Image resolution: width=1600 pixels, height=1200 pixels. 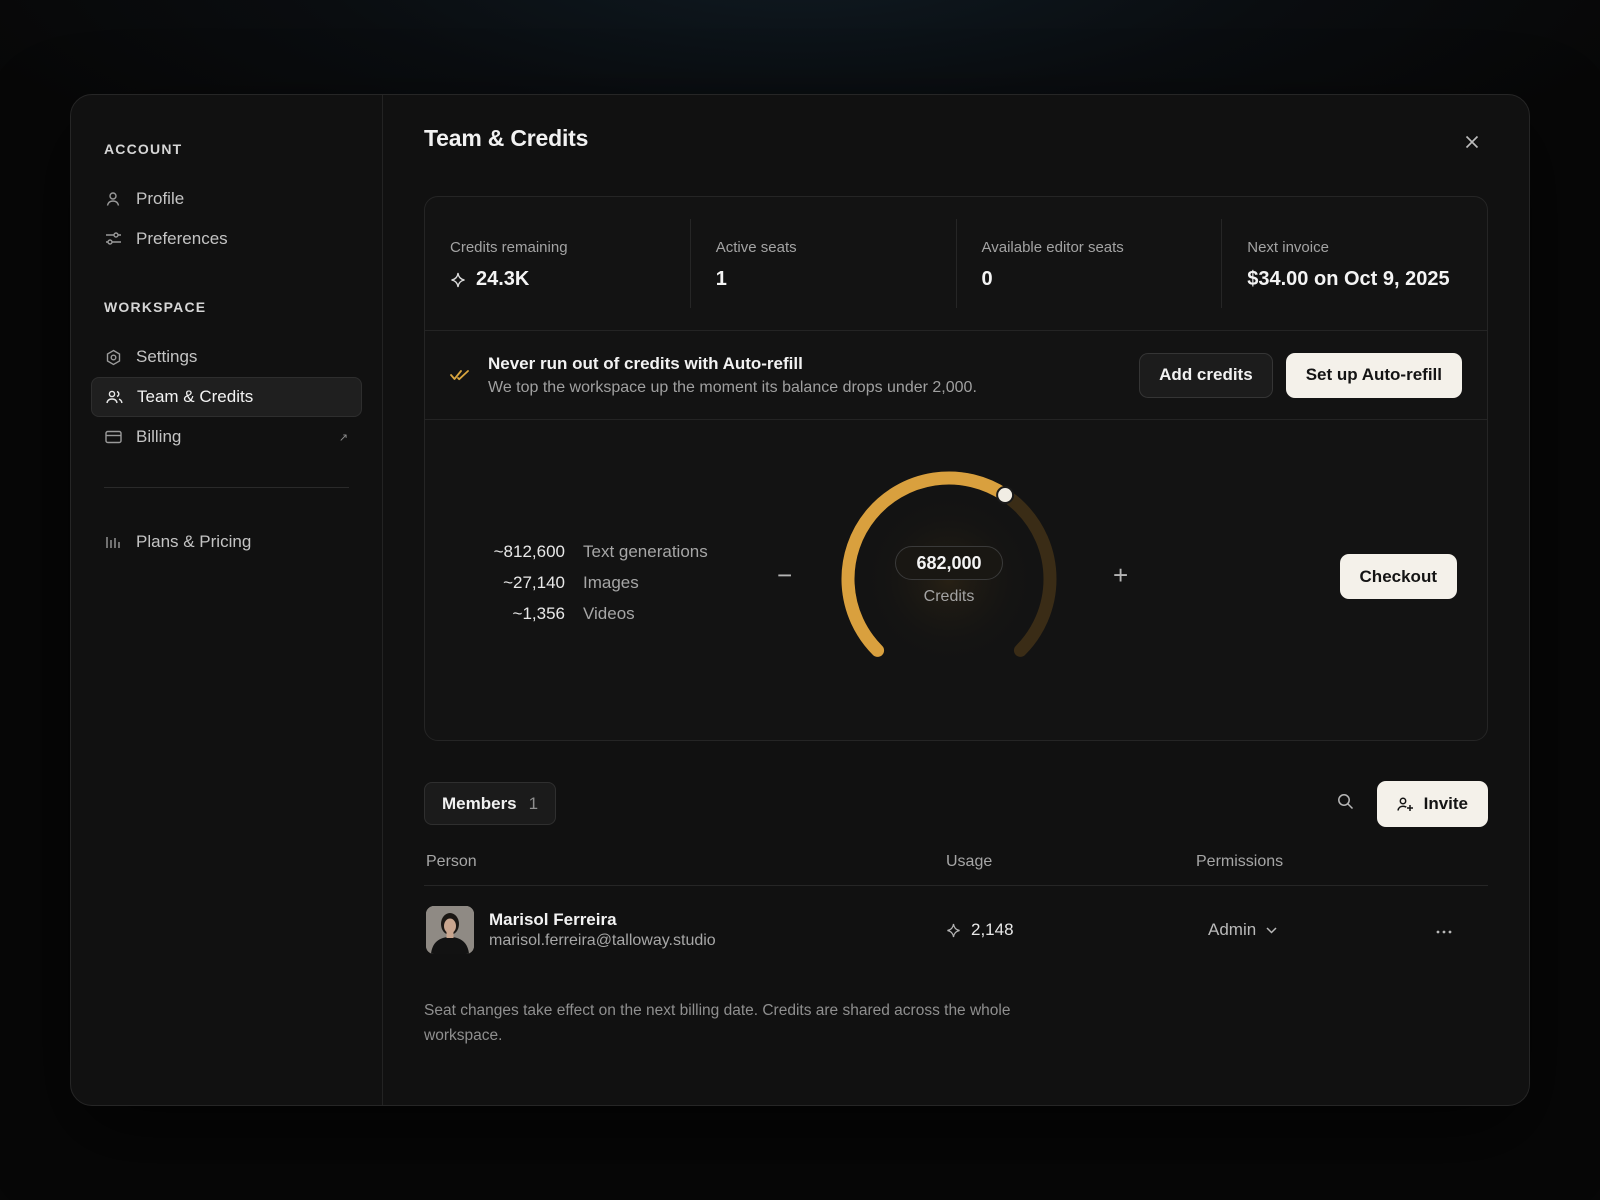 I want to click on bar-chart-icon, so click(x=113, y=542).